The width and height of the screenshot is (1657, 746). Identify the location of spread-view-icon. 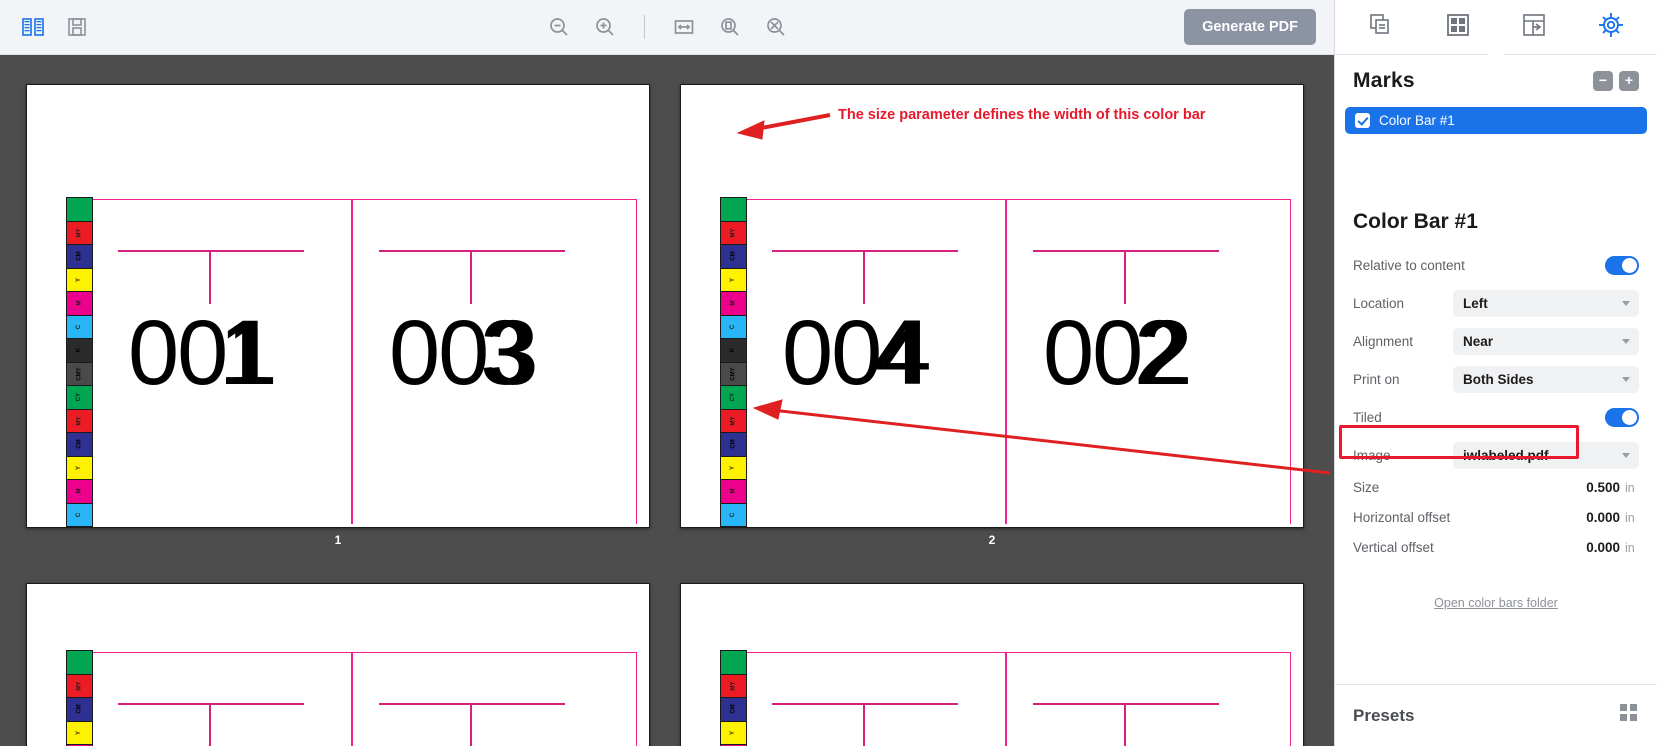
(33, 27).